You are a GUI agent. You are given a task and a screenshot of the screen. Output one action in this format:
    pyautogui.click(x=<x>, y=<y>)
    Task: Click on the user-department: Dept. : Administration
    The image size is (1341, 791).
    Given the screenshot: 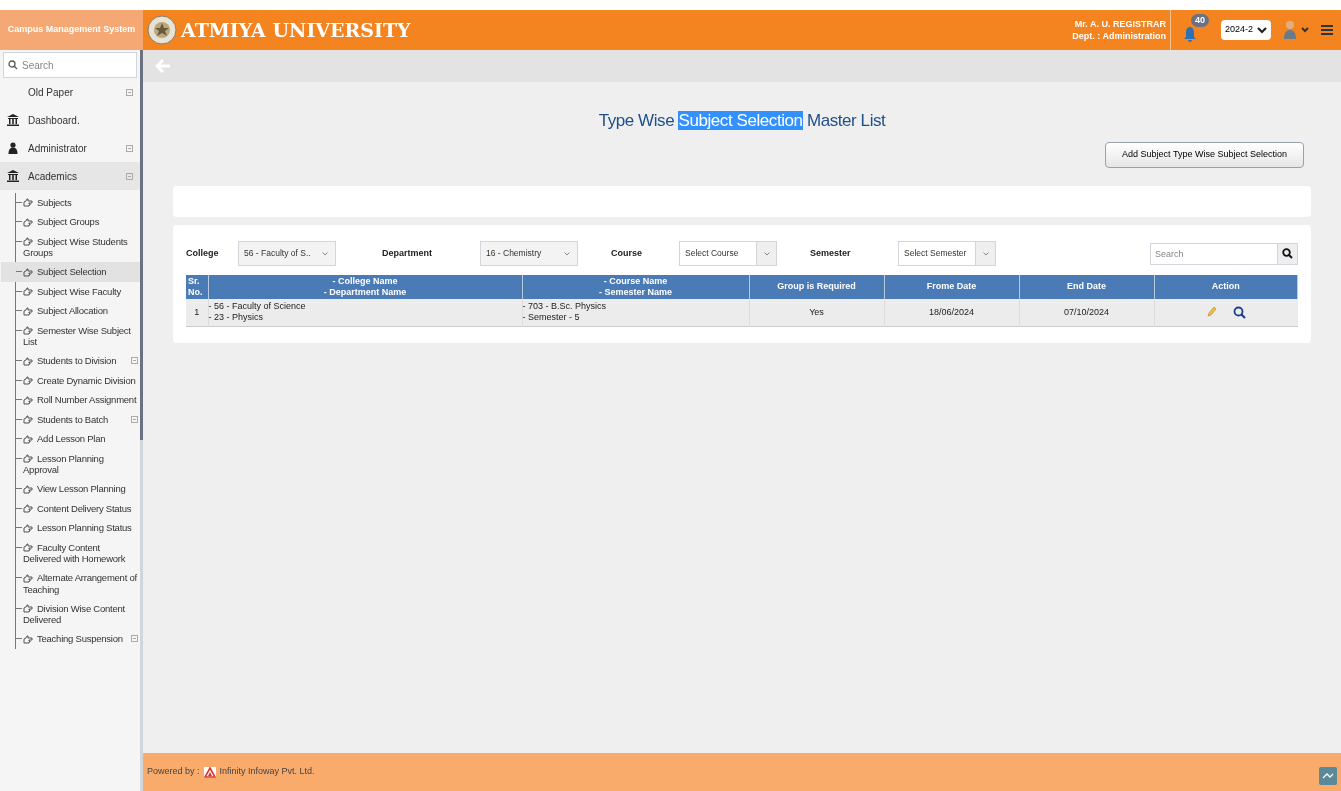 What is the action you would take?
    pyautogui.click(x=1119, y=36)
    